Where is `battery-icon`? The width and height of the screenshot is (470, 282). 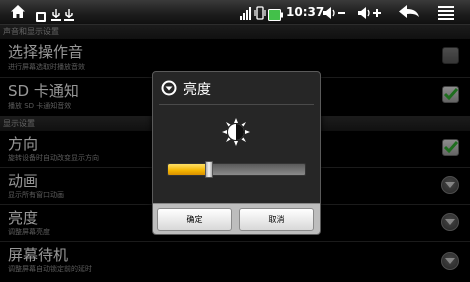
battery-icon is located at coordinates (275, 15).